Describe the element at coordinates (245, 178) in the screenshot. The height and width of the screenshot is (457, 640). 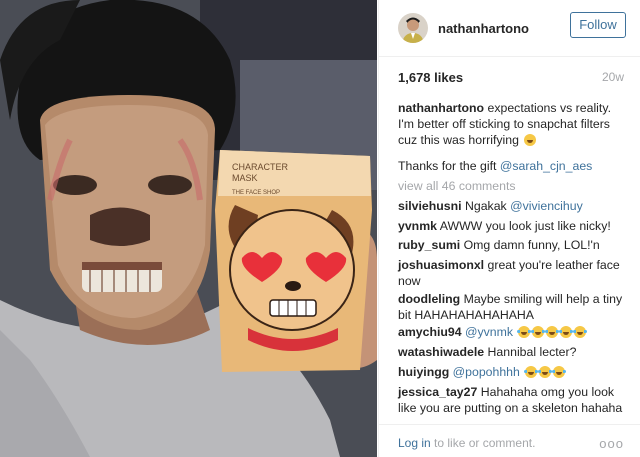
I see `svg-text: MASK` at that location.